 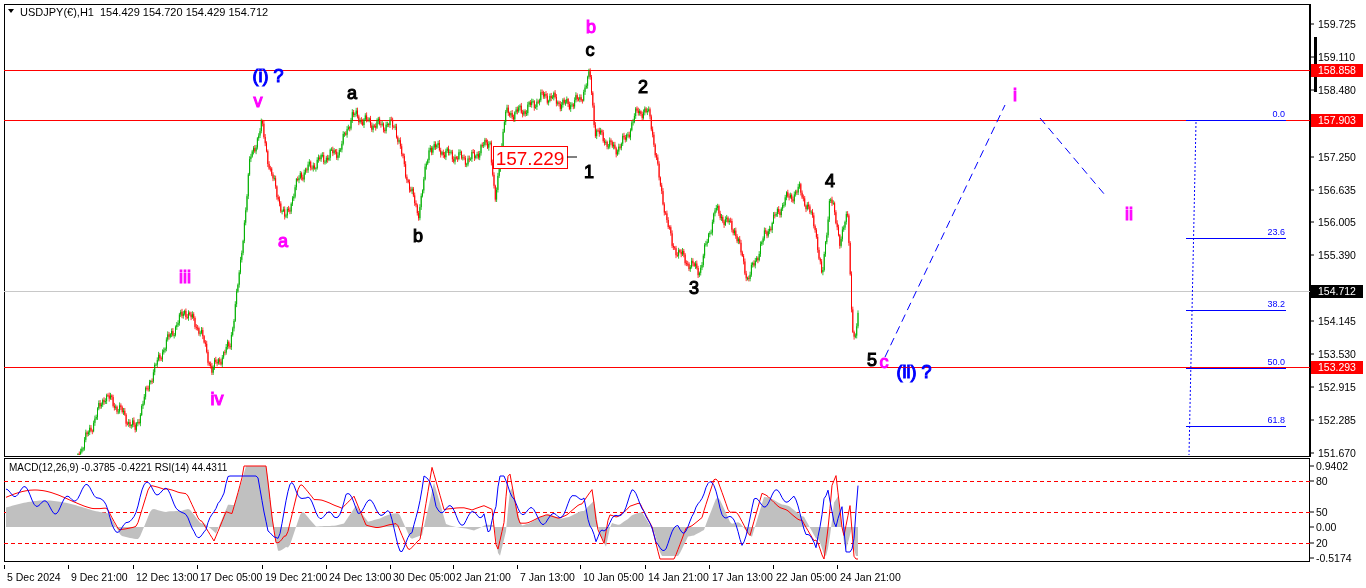 What do you see at coordinates (1015, 95) in the screenshot?
I see `wave-label: i` at bounding box center [1015, 95].